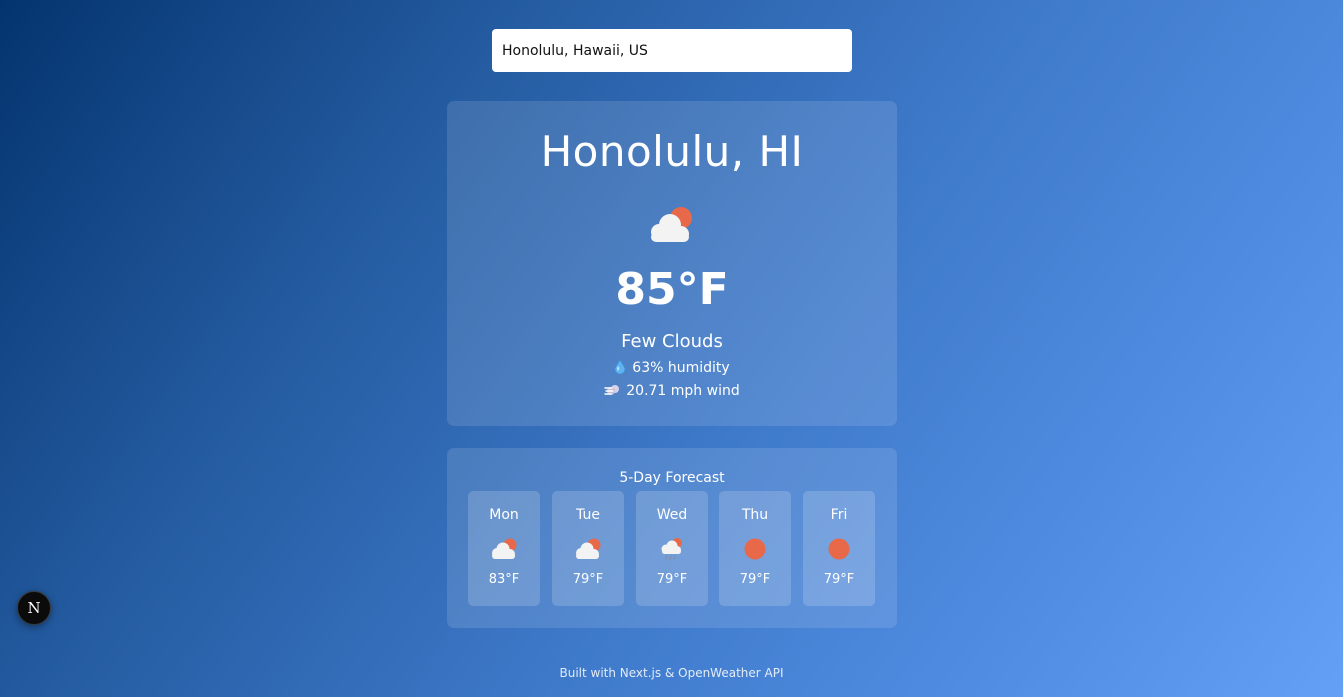 This screenshot has height=697, width=1343. What do you see at coordinates (681, 368) in the screenshot?
I see `humidity-text: 63% humidity` at bounding box center [681, 368].